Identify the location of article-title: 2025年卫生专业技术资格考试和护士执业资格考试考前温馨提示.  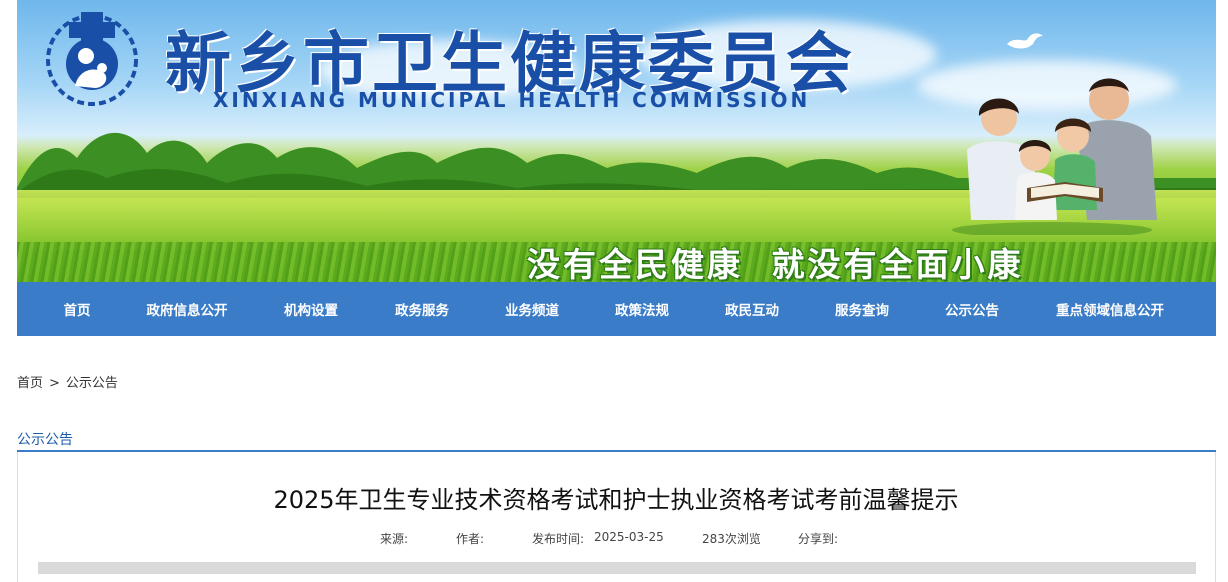
(616, 500).